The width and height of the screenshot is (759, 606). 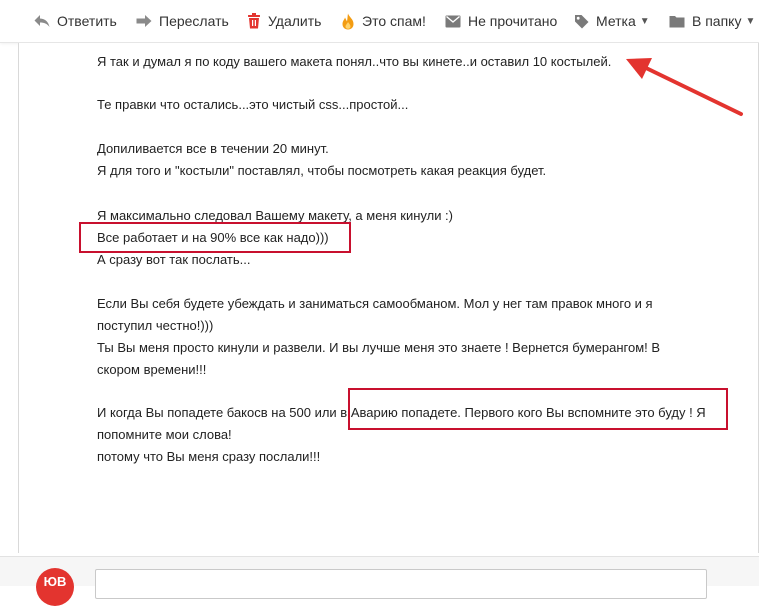 I want to click on annotation-arrow, so click(x=684, y=87).